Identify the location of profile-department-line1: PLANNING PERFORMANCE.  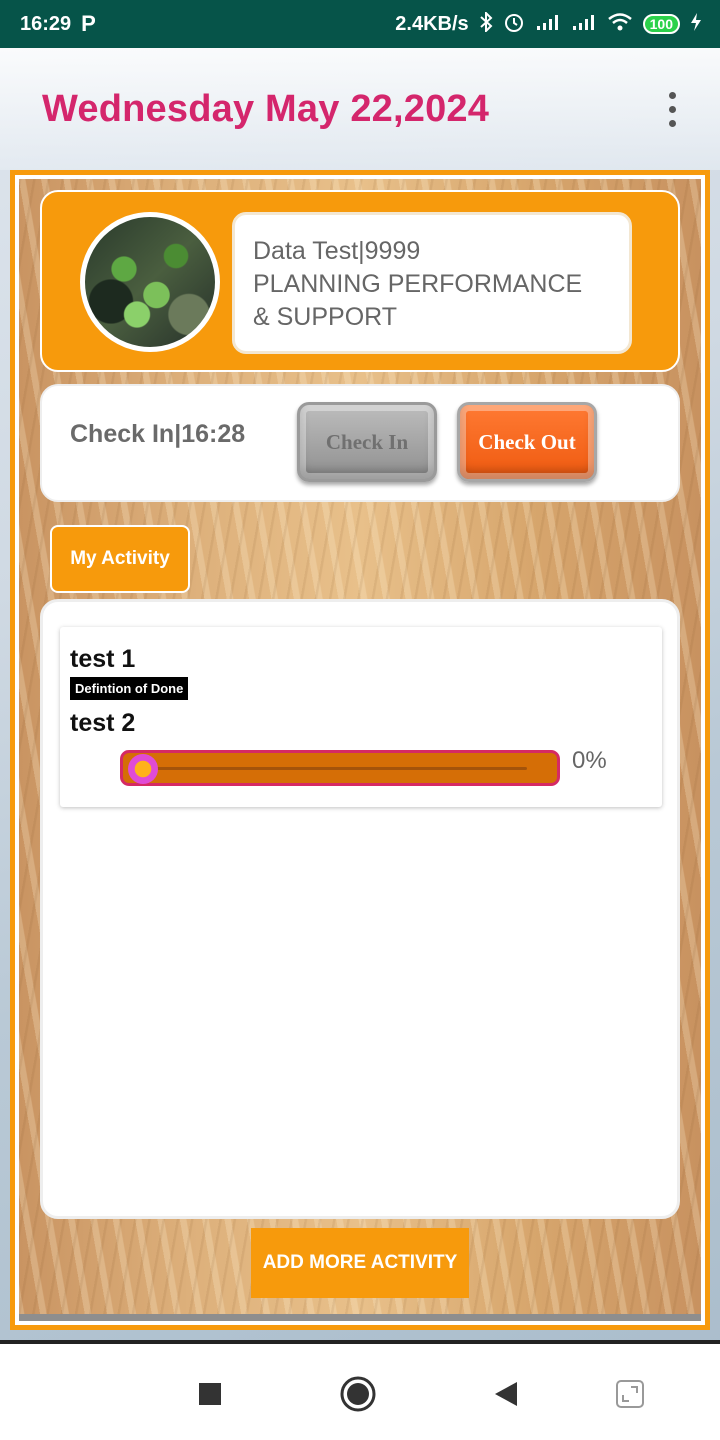
(418, 284).